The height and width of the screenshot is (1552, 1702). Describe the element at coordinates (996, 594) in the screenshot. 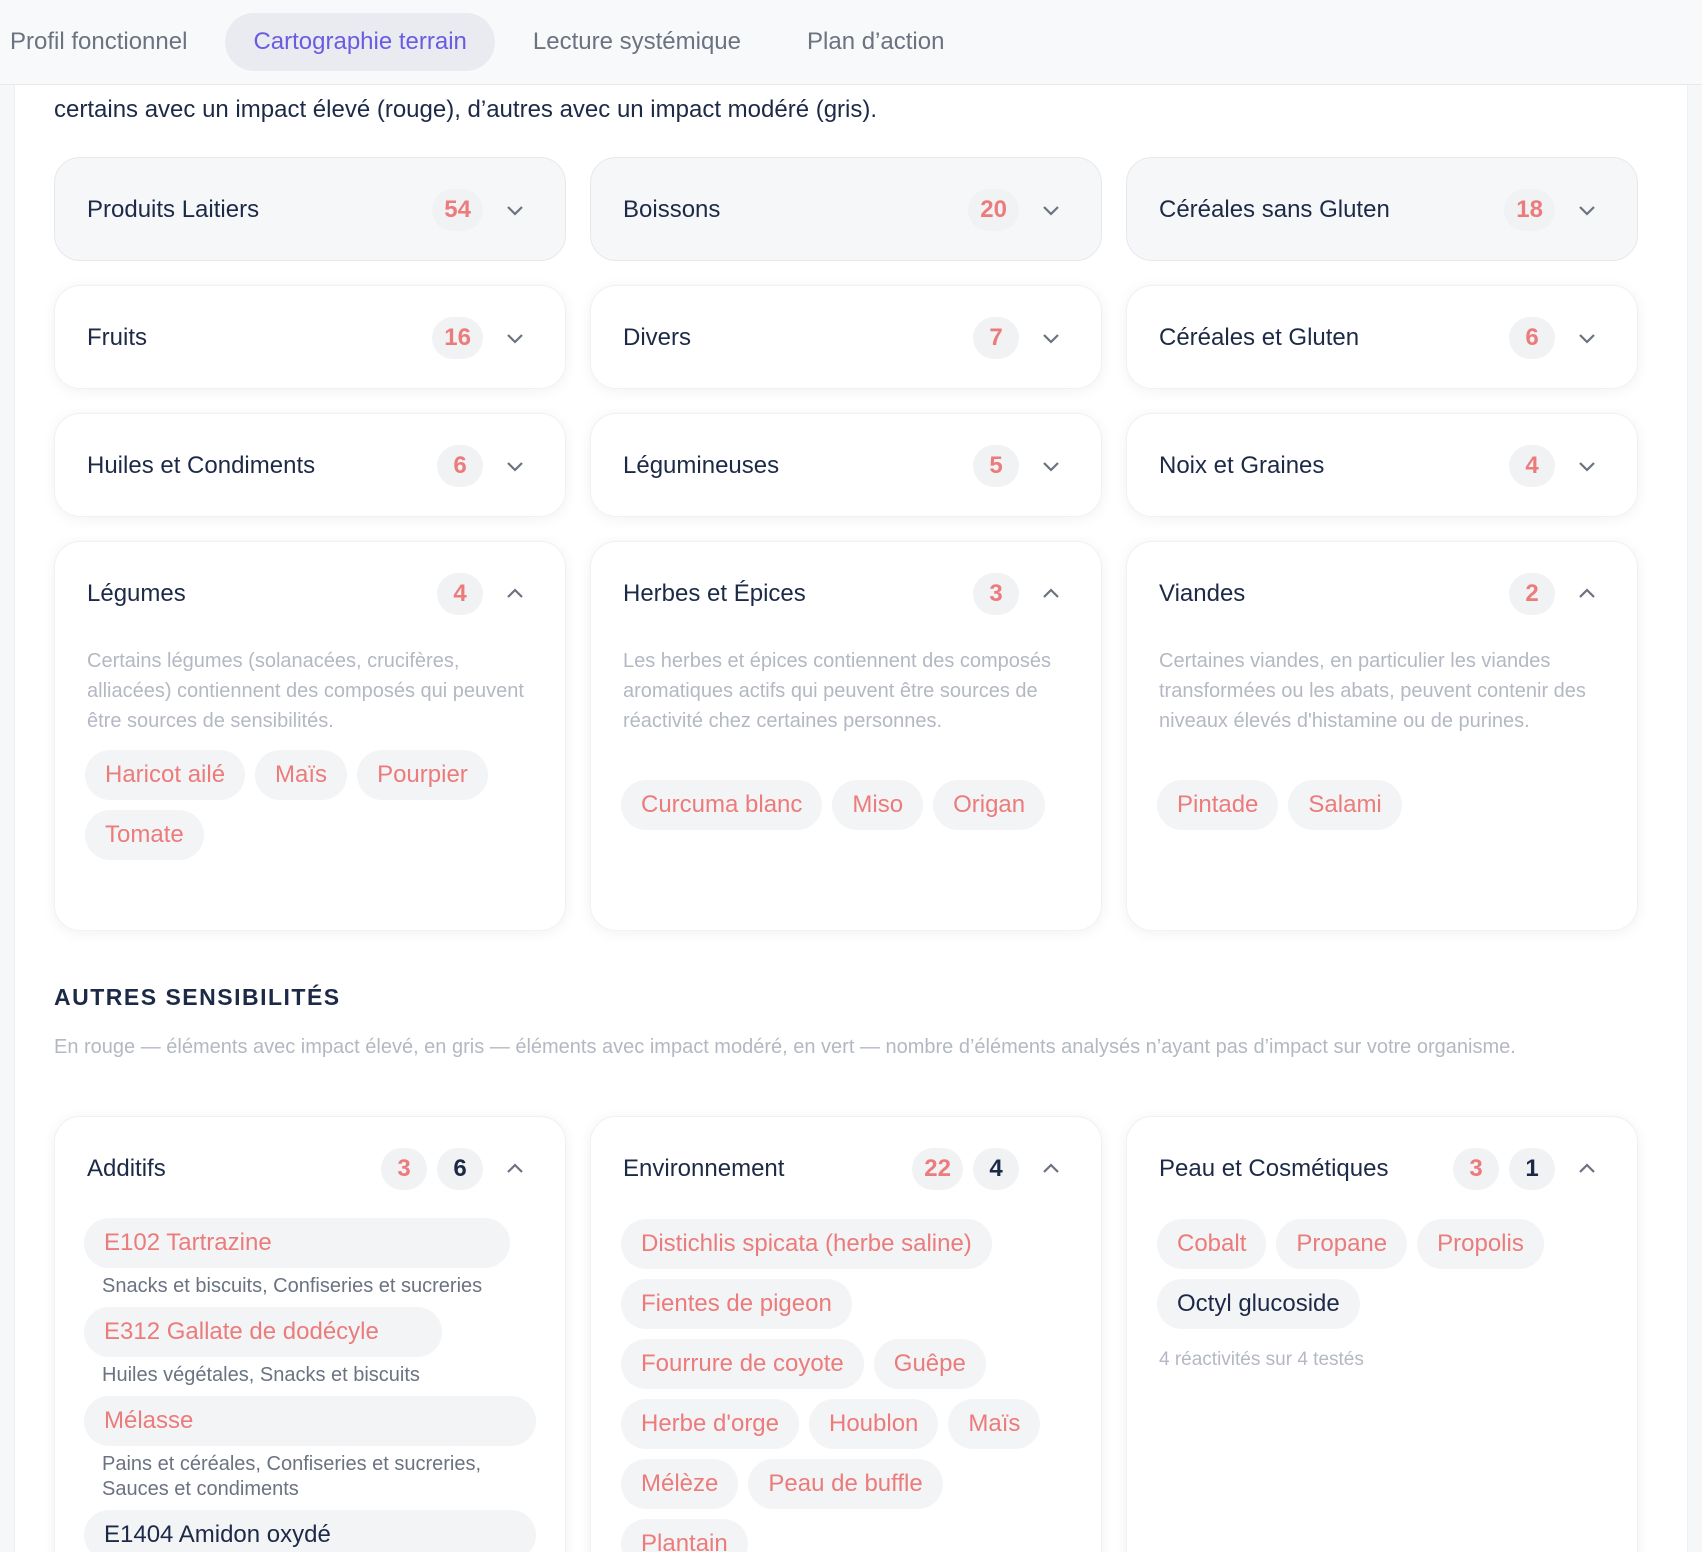

I see `count-badge: 3` at that location.